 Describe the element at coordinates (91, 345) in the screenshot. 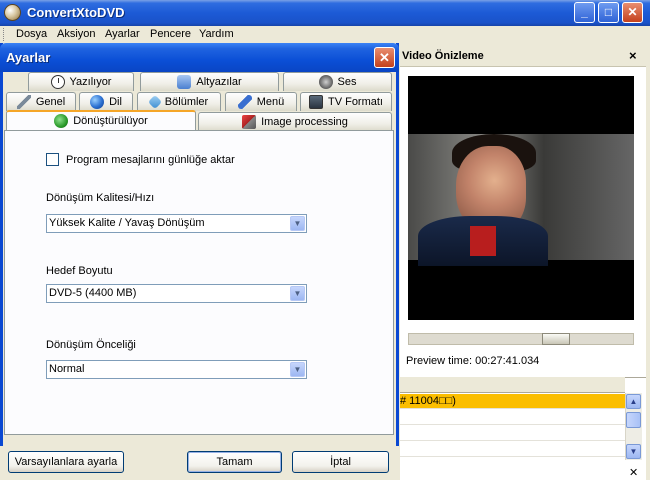

I see `priority-label: Dönüşüm Önceliği` at that location.